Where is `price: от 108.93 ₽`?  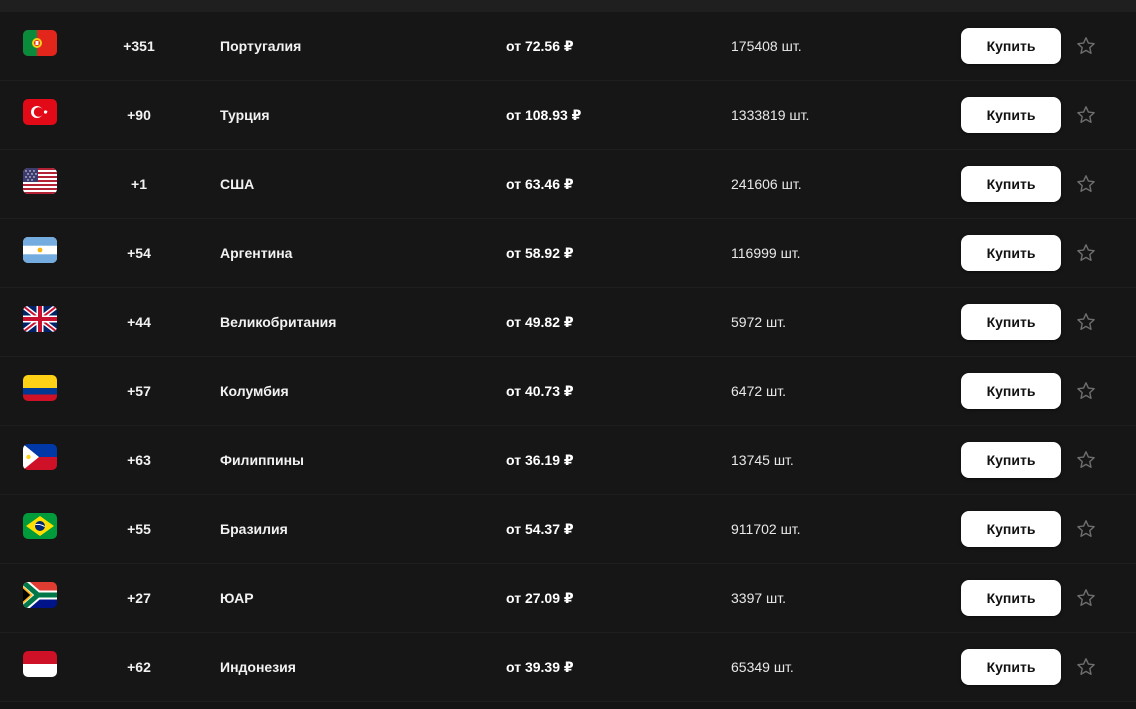 price: от 108.93 ₽ is located at coordinates (544, 115).